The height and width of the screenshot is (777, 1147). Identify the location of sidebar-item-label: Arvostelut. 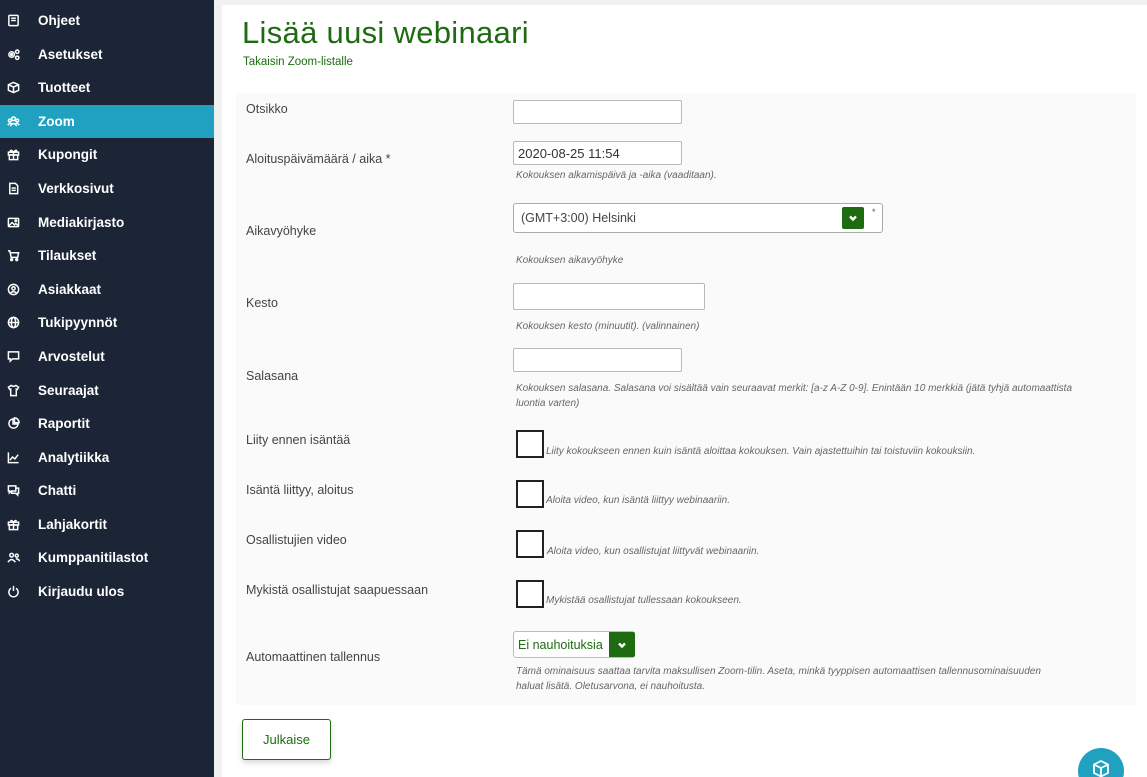
(71, 356).